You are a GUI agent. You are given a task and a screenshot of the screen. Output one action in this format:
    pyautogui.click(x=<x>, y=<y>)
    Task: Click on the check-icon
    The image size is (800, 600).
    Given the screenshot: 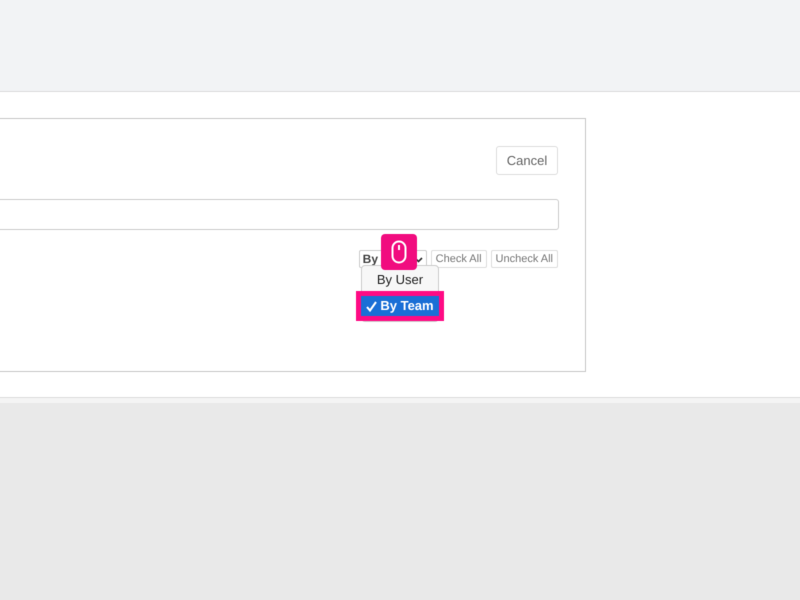 What is the action you would take?
    pyautogui.click(x=372, y=306)
    